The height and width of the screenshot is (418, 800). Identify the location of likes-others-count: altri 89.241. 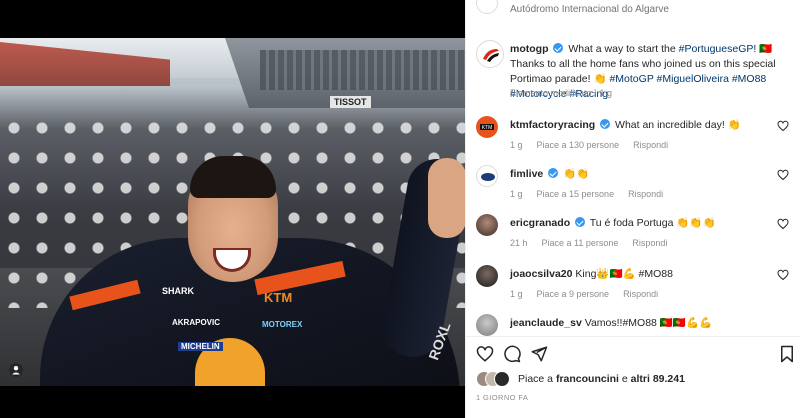
(658, 379).